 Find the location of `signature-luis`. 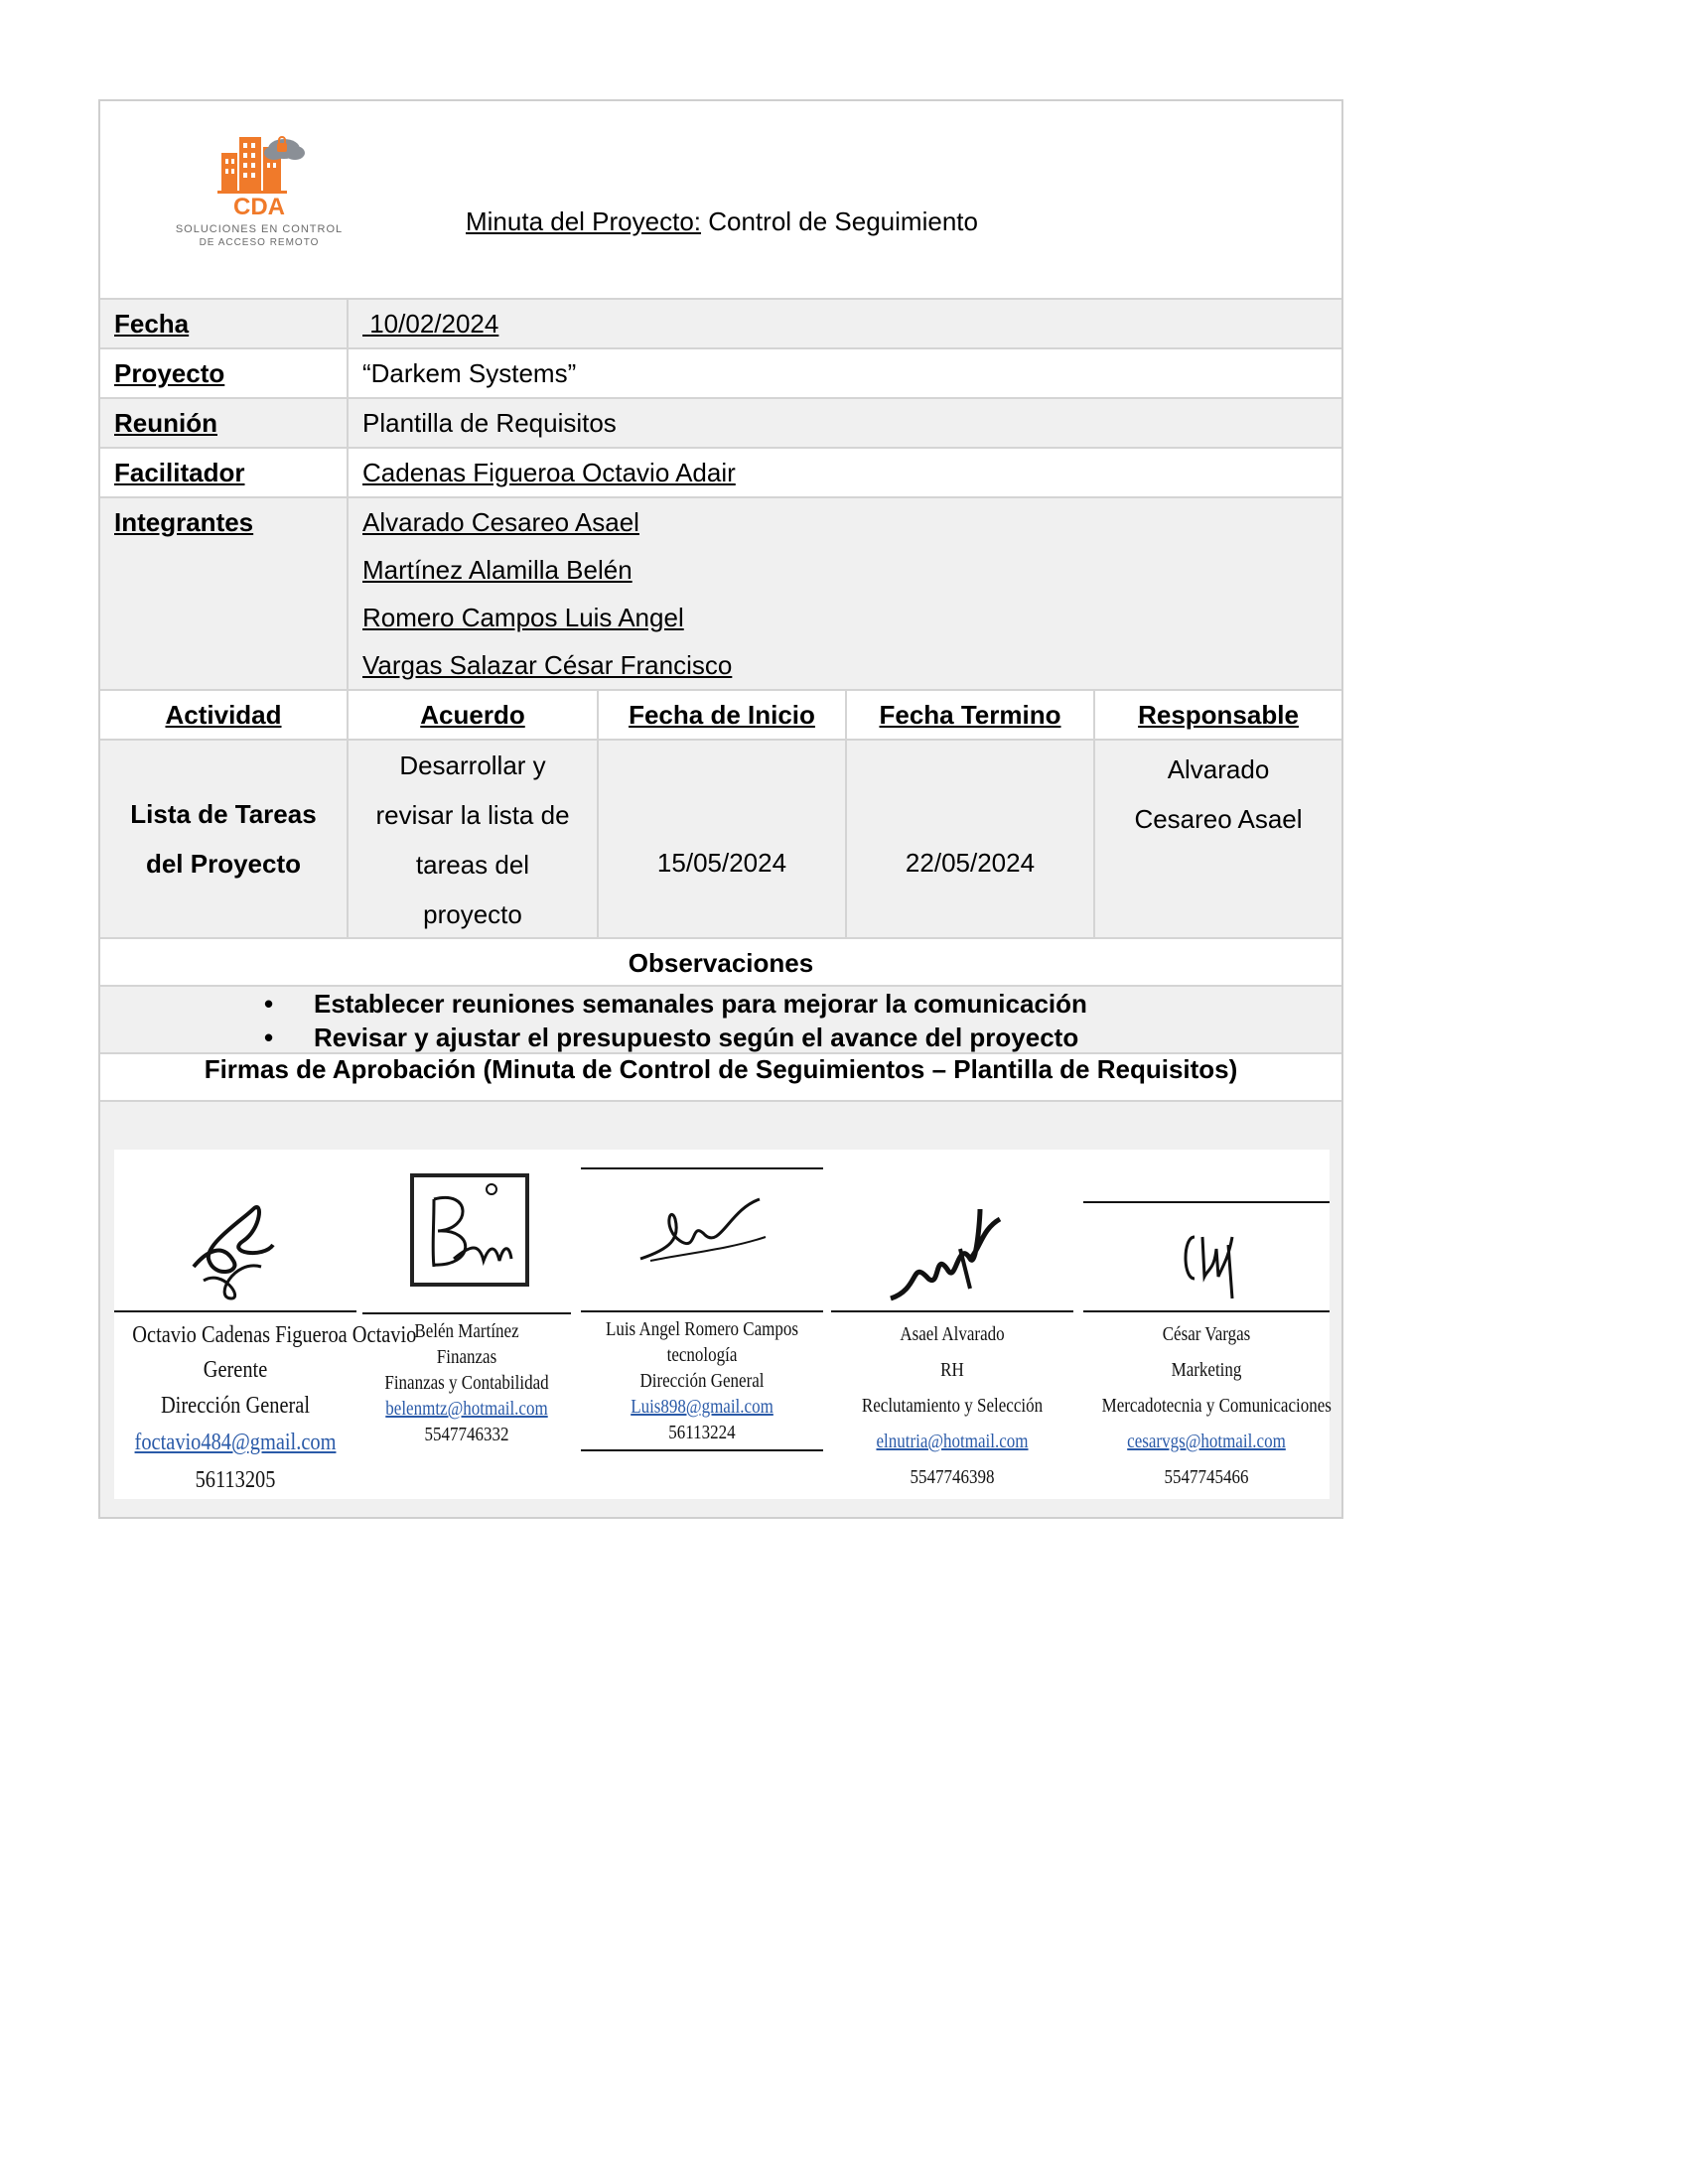

signature-luis is located at coordinates (703, 1229).